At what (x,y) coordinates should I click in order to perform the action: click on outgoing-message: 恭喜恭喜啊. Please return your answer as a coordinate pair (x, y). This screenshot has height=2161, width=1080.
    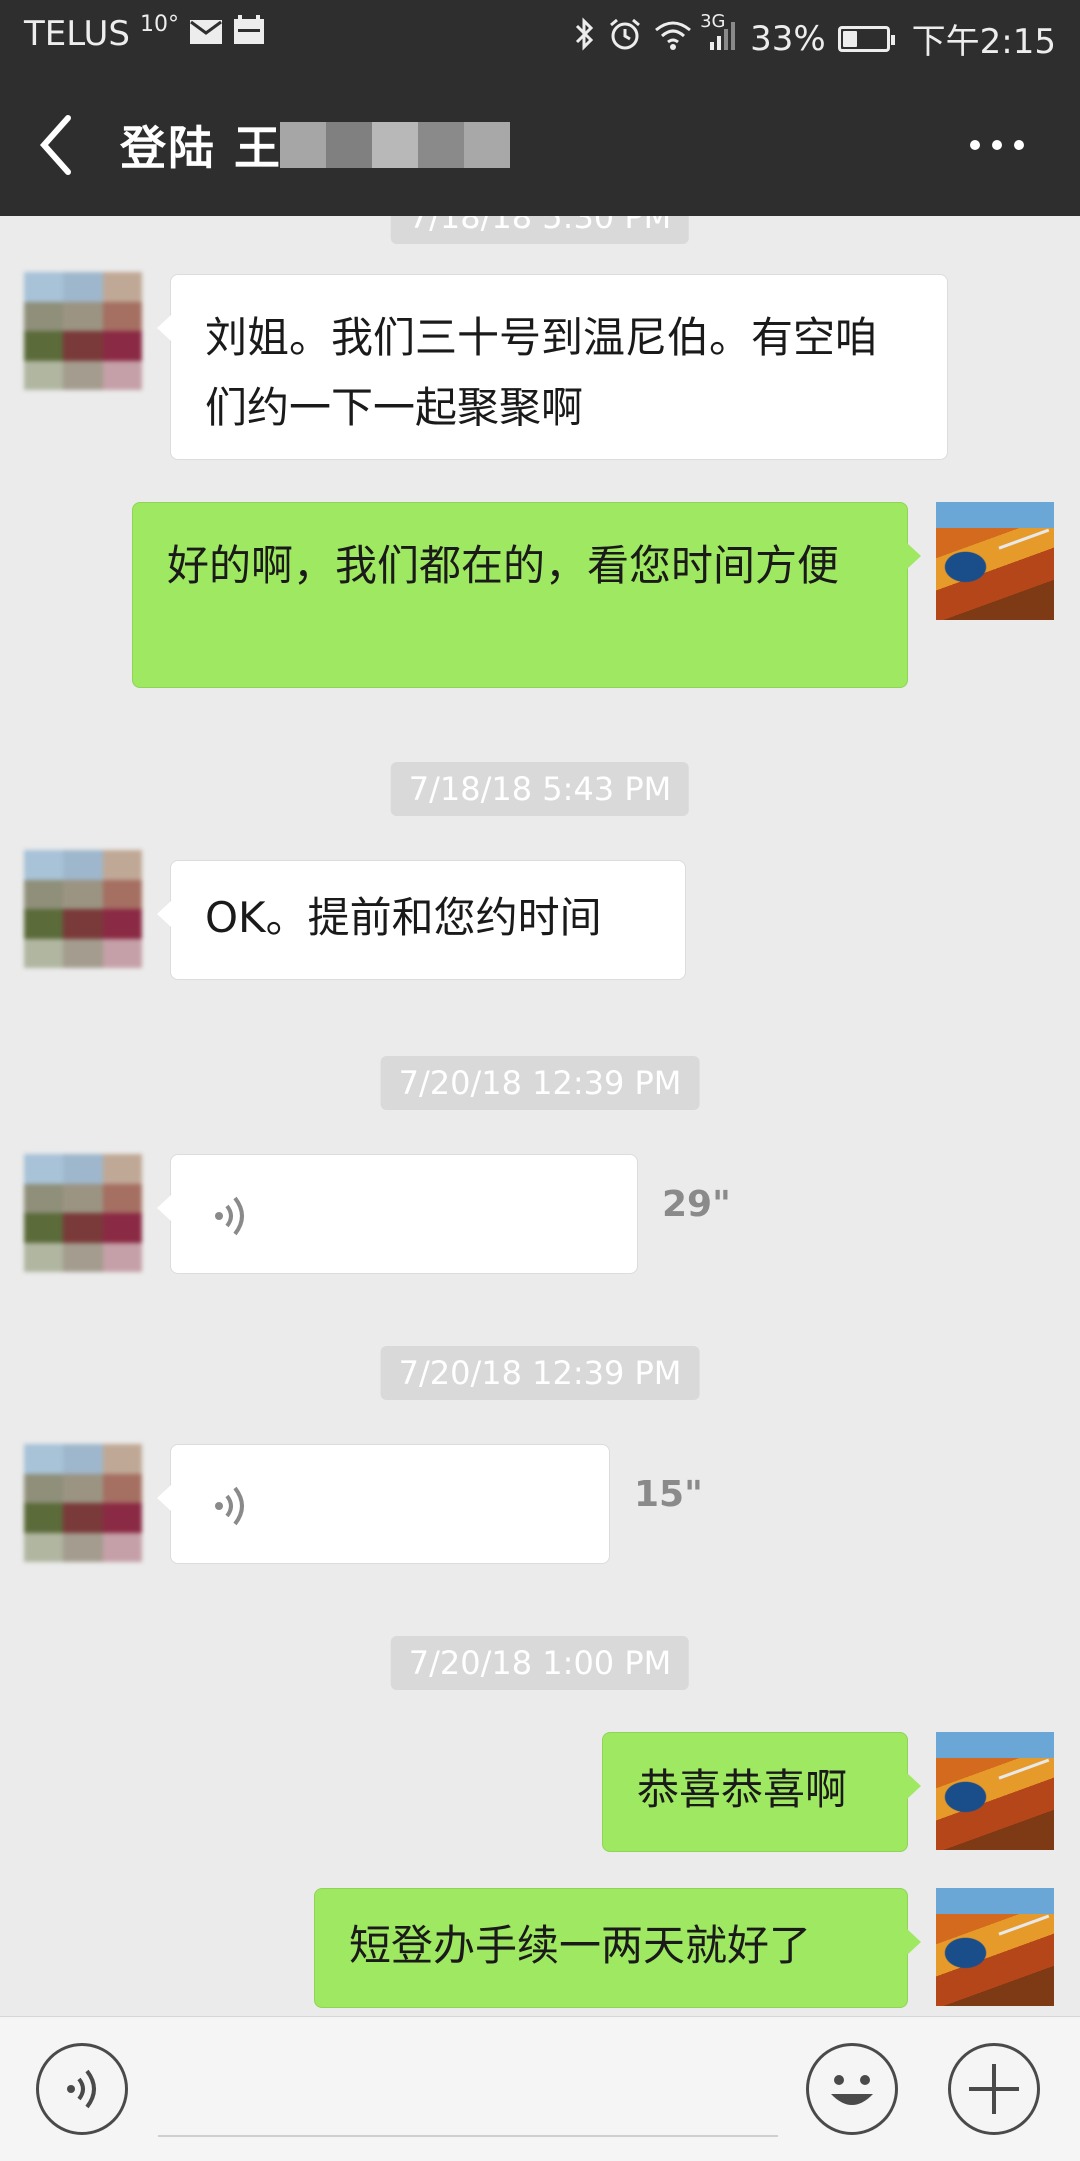
    Looking at the image, I should click on (761, 1792).